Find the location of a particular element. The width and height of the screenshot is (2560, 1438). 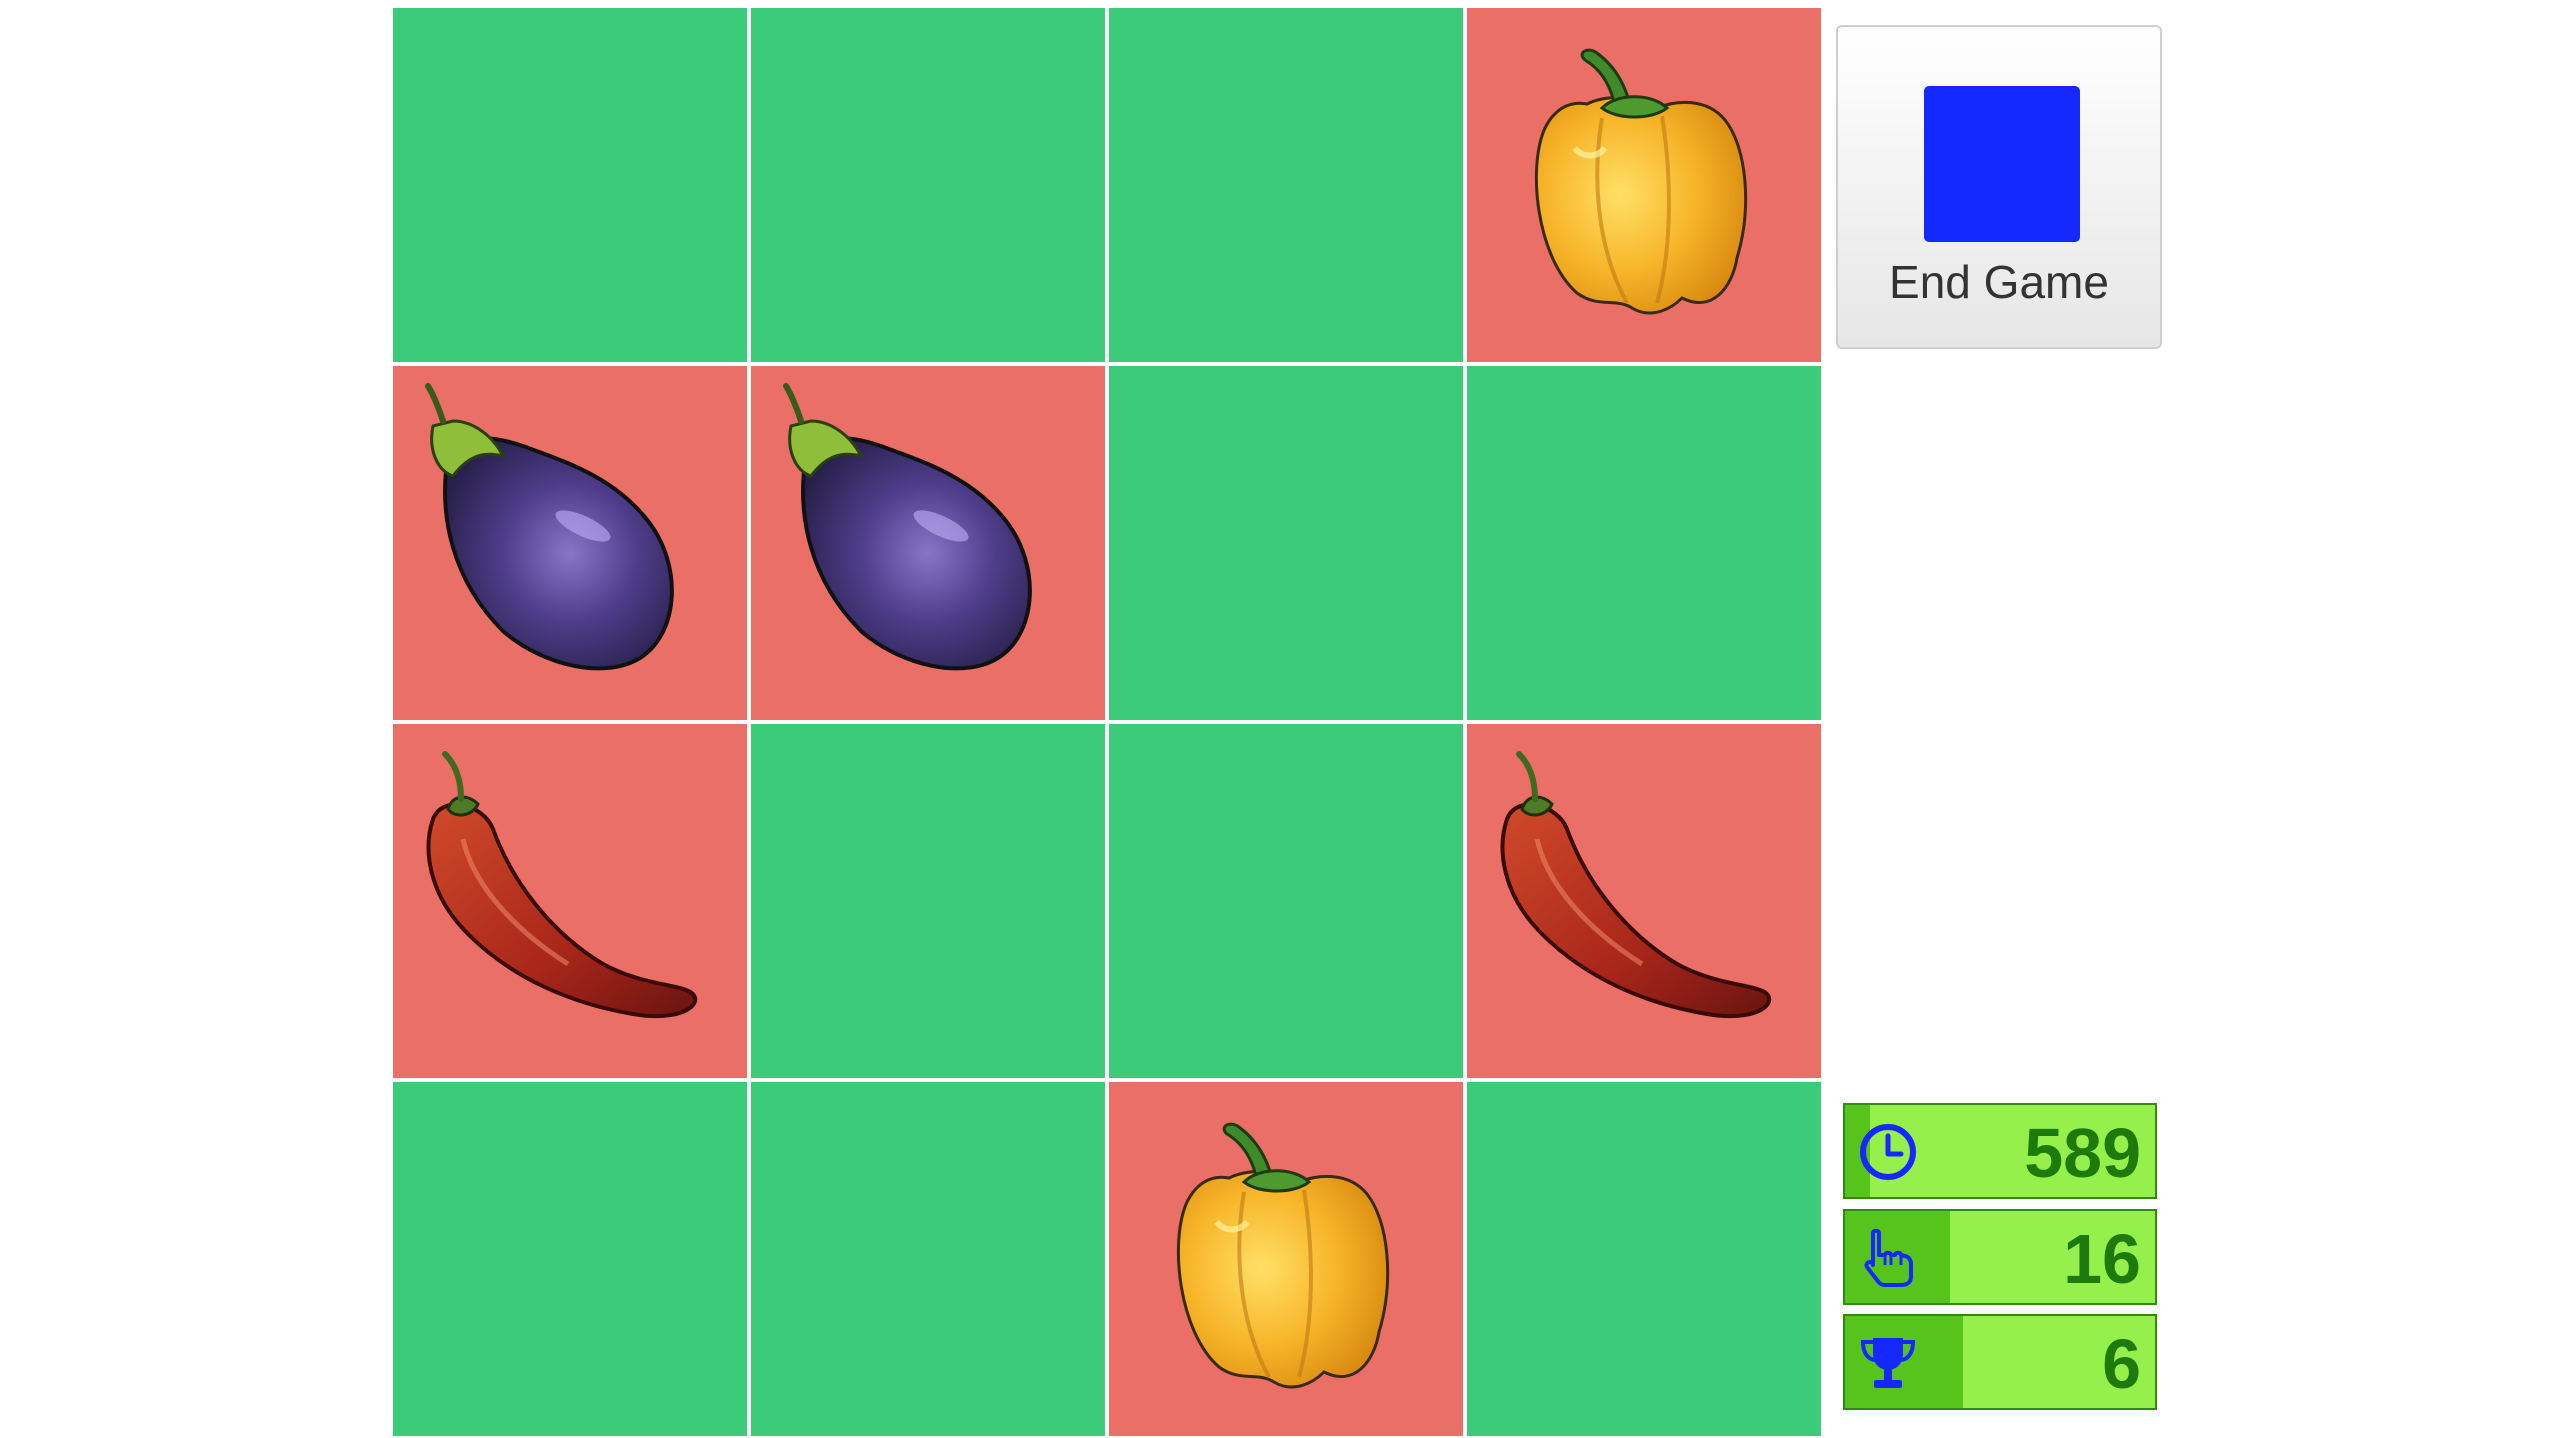

pointing-hand-icon is located at coordinates (1888, 1257).